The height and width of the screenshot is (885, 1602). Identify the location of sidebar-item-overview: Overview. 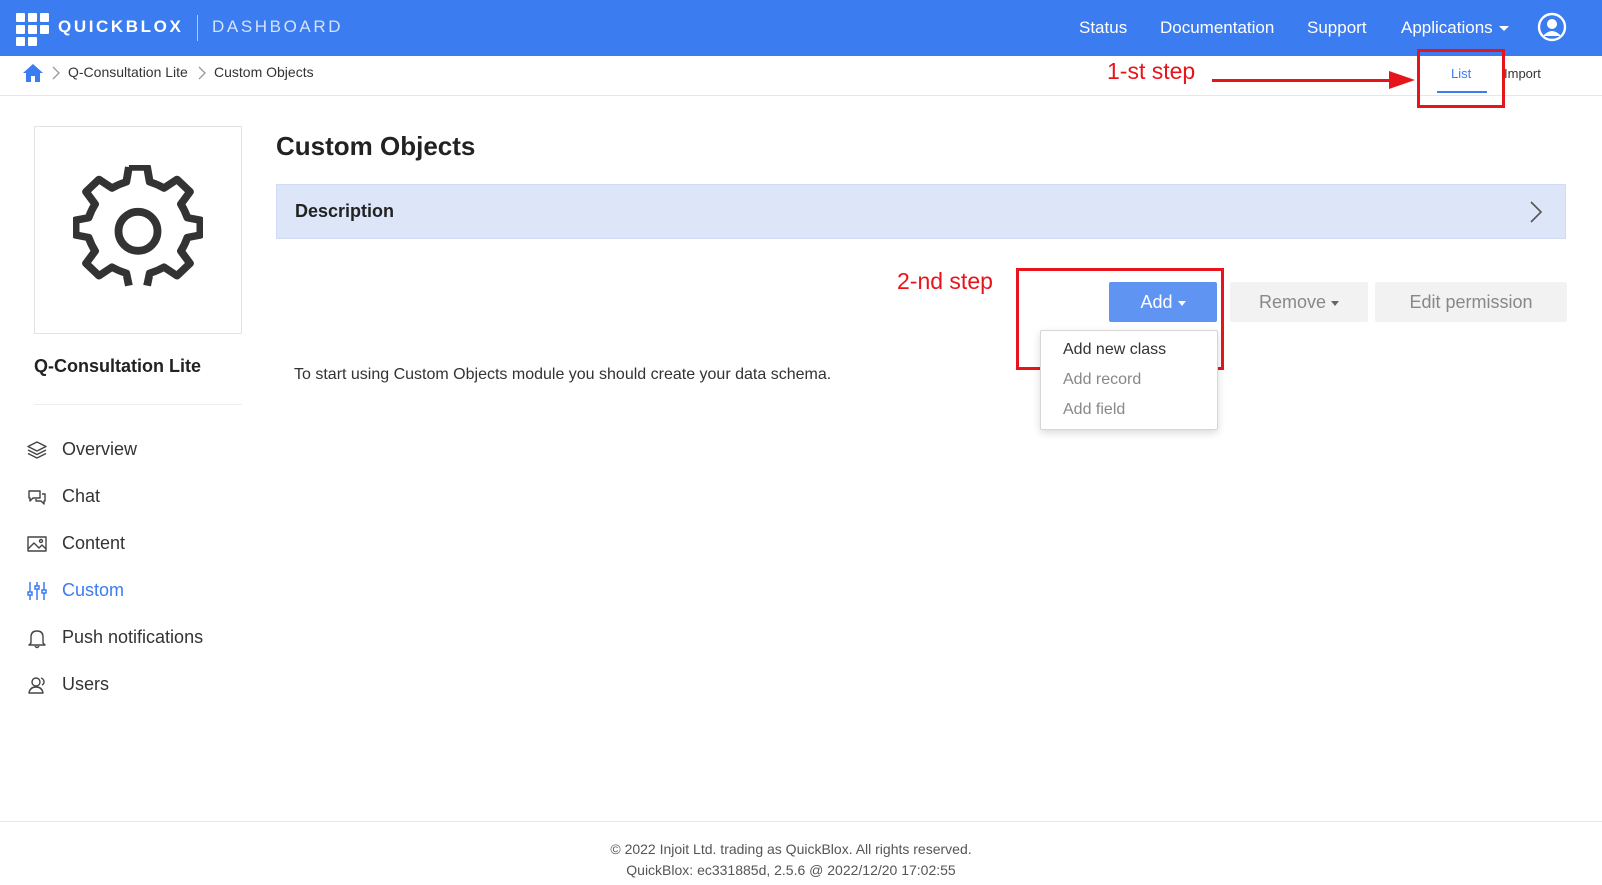
(141, 450).